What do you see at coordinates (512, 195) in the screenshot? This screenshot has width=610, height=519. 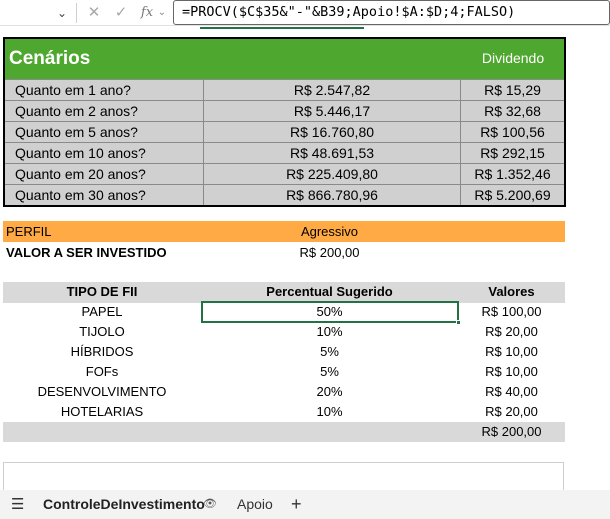 I see `scenario-dividend: R$ 5.200,69` at bounding box center [512, 195].